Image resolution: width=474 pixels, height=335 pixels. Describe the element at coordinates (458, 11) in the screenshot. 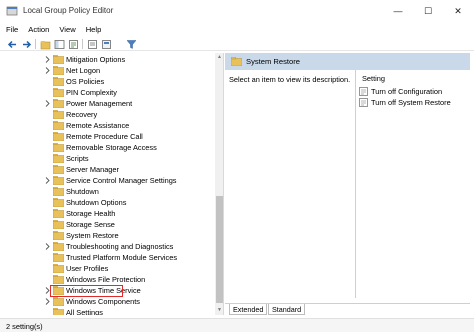

I see `close-button: ✕` at that location.